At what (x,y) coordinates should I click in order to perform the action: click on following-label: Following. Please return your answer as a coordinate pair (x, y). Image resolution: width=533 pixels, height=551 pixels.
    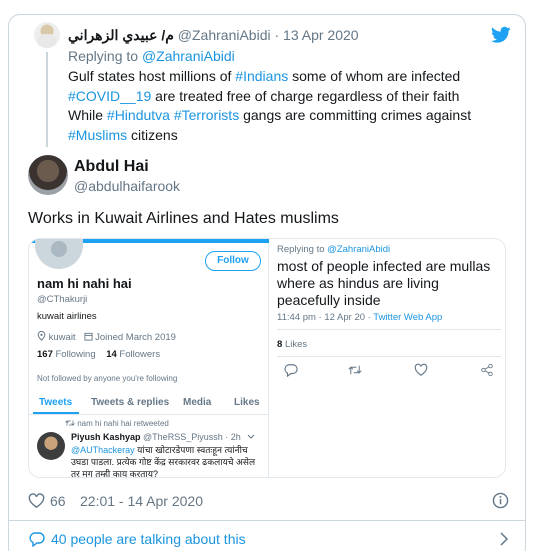
    Looking at the image, I should click on (75, 354).